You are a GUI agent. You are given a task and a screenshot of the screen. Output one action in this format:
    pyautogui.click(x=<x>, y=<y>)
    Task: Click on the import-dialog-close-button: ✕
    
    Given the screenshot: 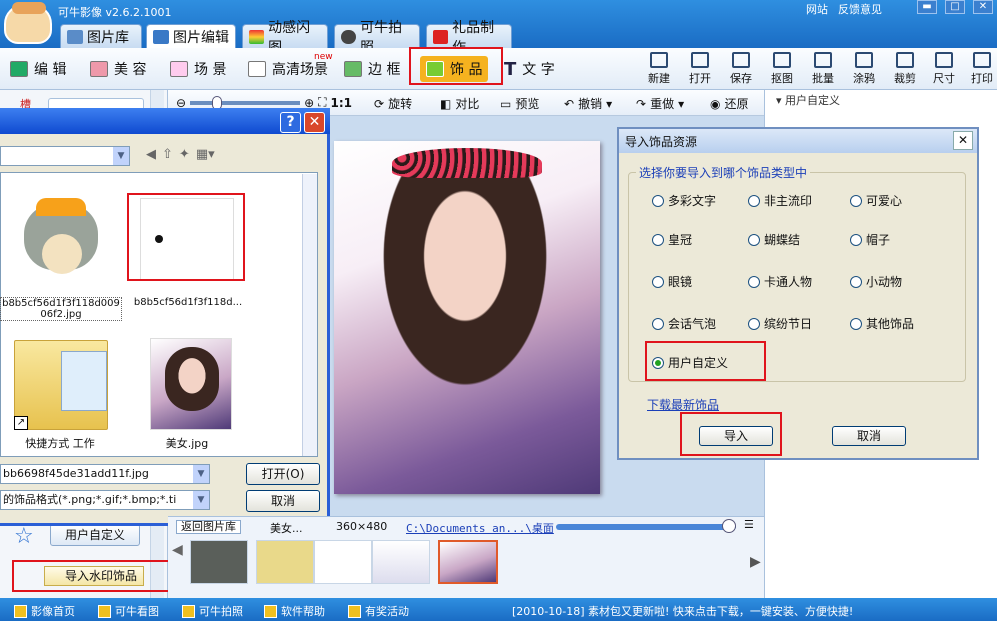 What is the action you would take?
    pyautogui.click(x=963, y=140)
    